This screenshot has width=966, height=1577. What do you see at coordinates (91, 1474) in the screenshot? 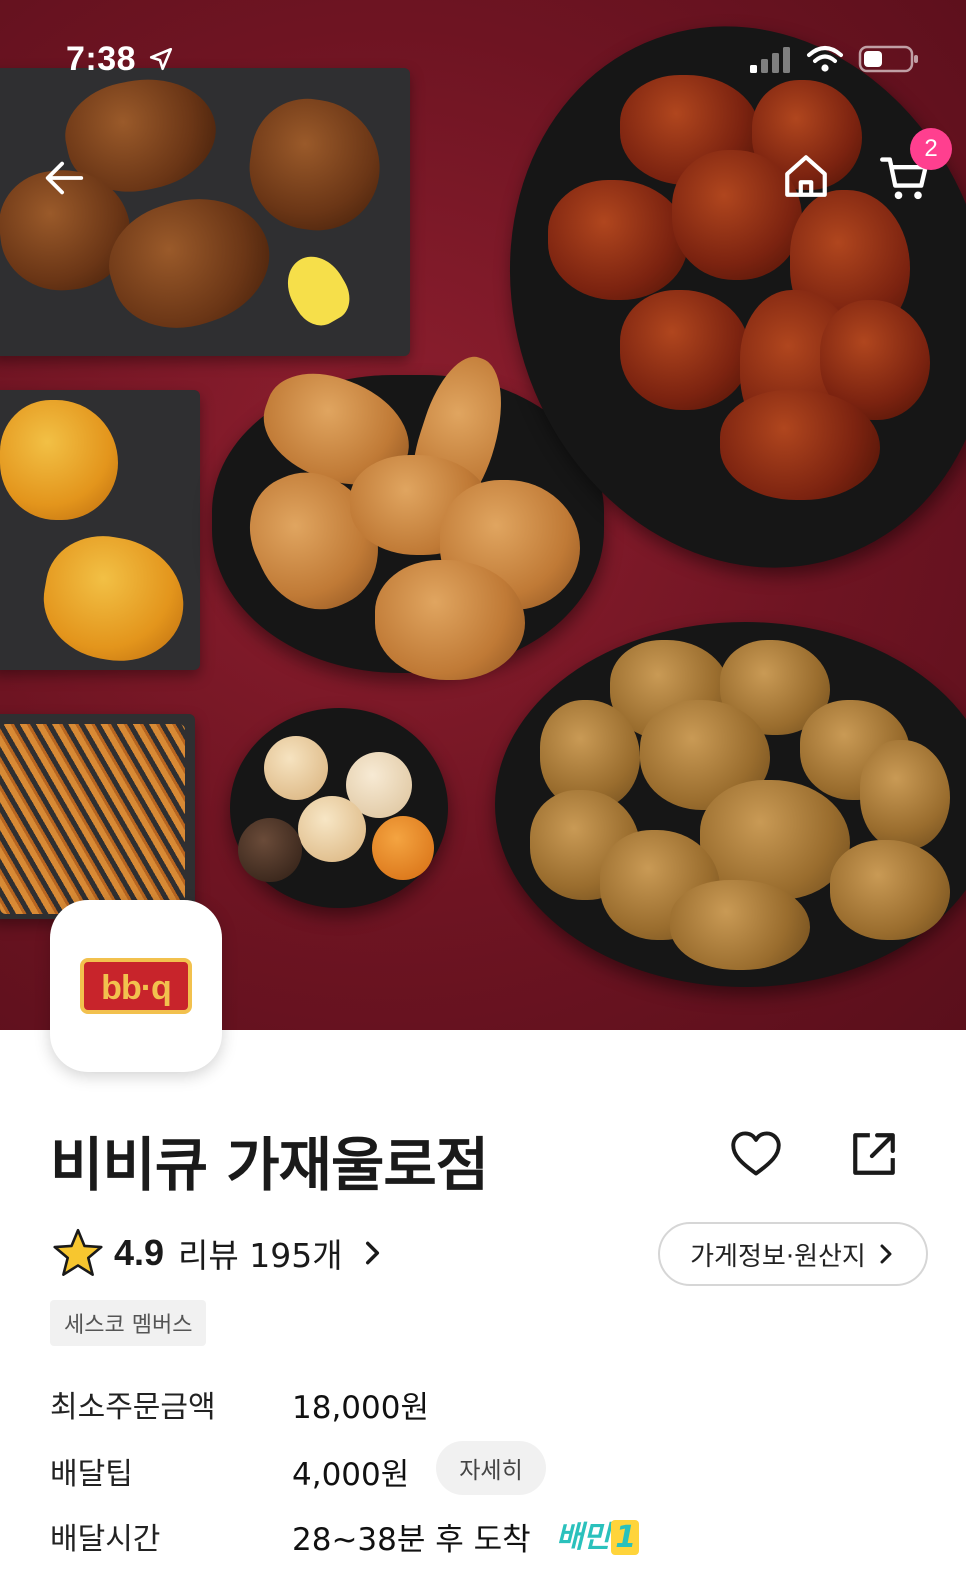
I see `delivery-tip-label: 배달팁` at bounding box center [91, 1474].